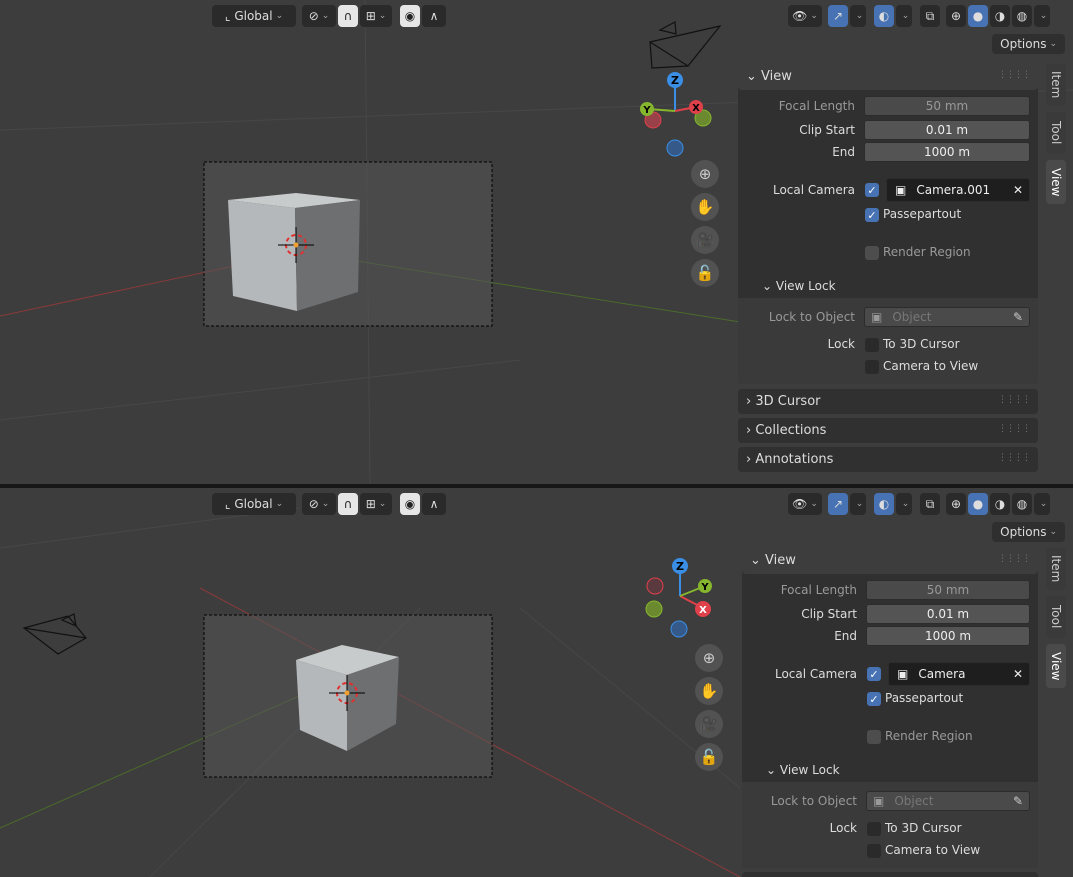  I want to click on lock-label: Lock, so click(843, 828).